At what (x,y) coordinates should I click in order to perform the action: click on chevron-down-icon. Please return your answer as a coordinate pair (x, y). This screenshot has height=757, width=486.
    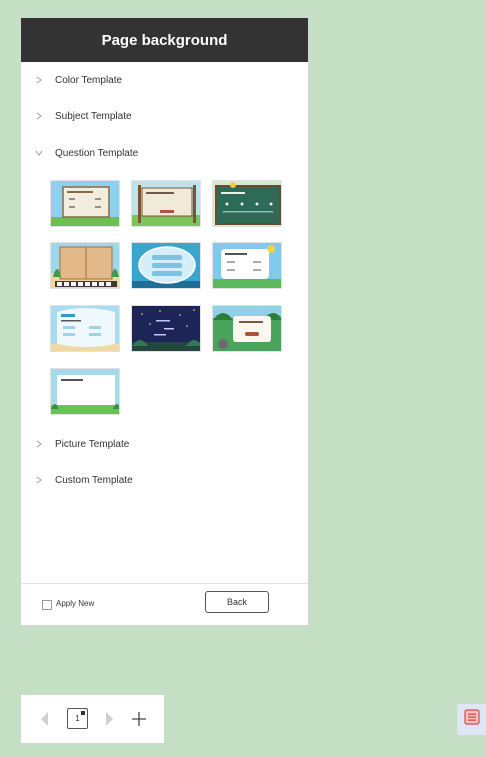
    Looking at the image, I should click on (39, 153).